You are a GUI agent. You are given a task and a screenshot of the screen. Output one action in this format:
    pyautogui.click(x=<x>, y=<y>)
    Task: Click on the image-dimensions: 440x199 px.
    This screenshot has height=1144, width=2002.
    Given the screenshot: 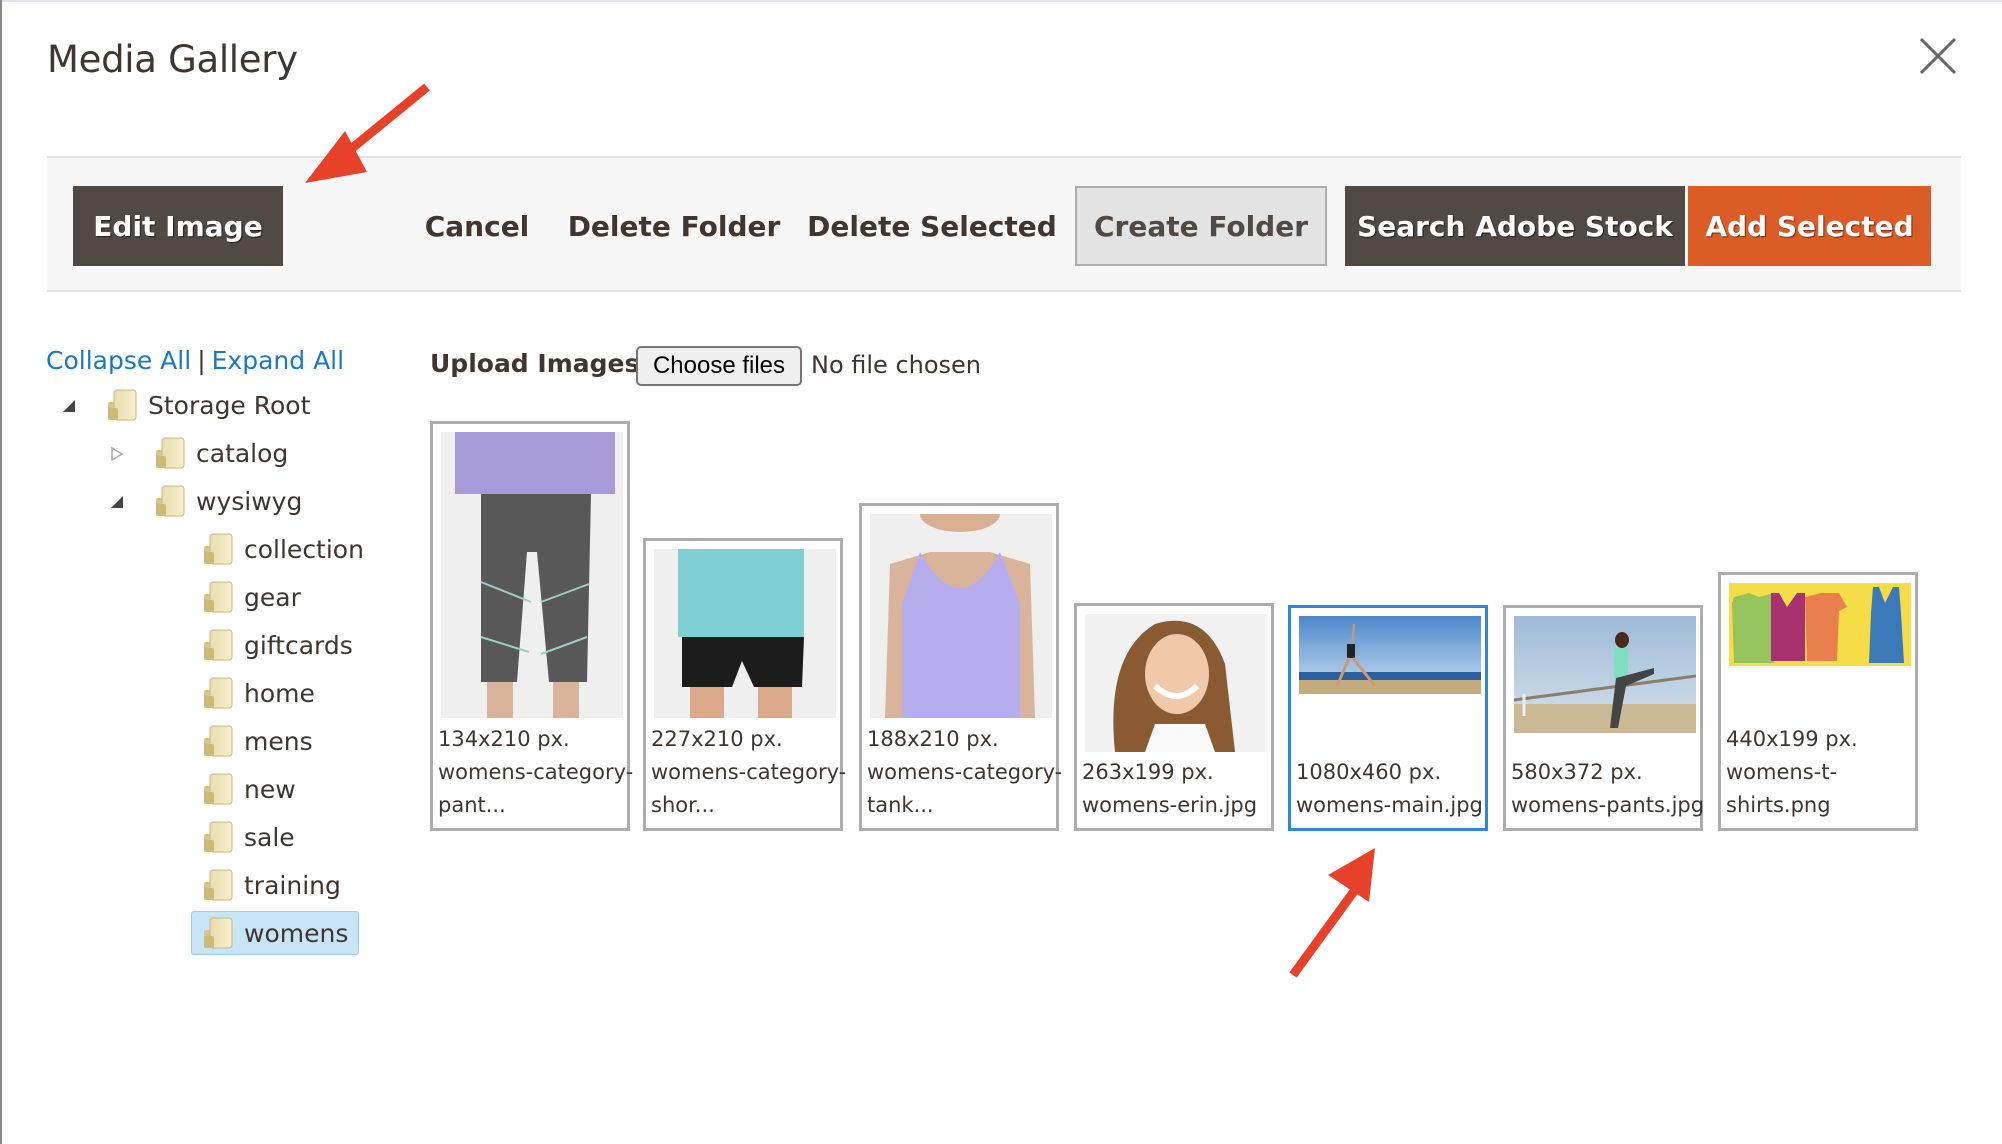 What is the action you would take?
    pyautogui.click(x=1792, y=739)
    